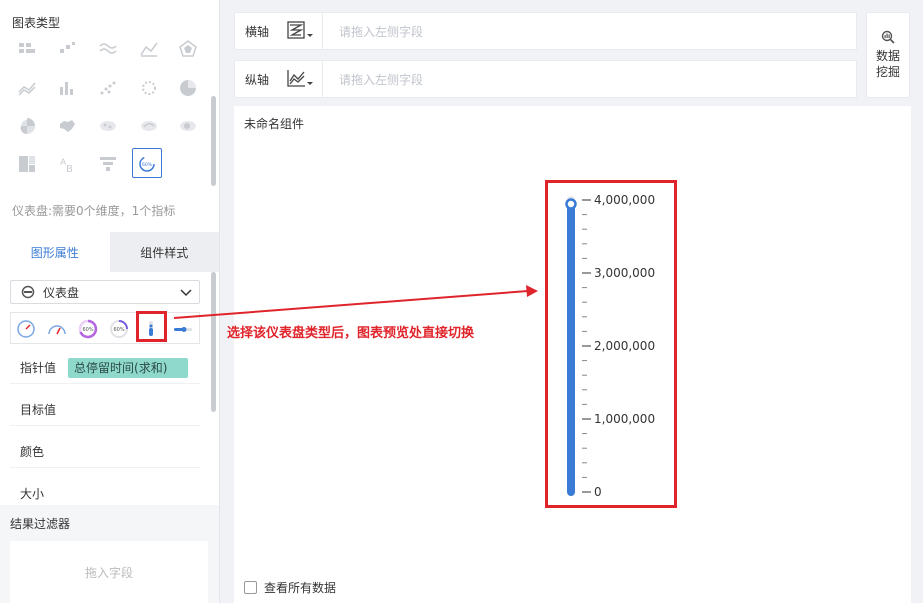 The height and width of the screenshot is (603, 923). What do you see at coordinates (38, 368) in the screenshot?
I see `pointer-value-label: 指针值` at bounding box center [38, 368].